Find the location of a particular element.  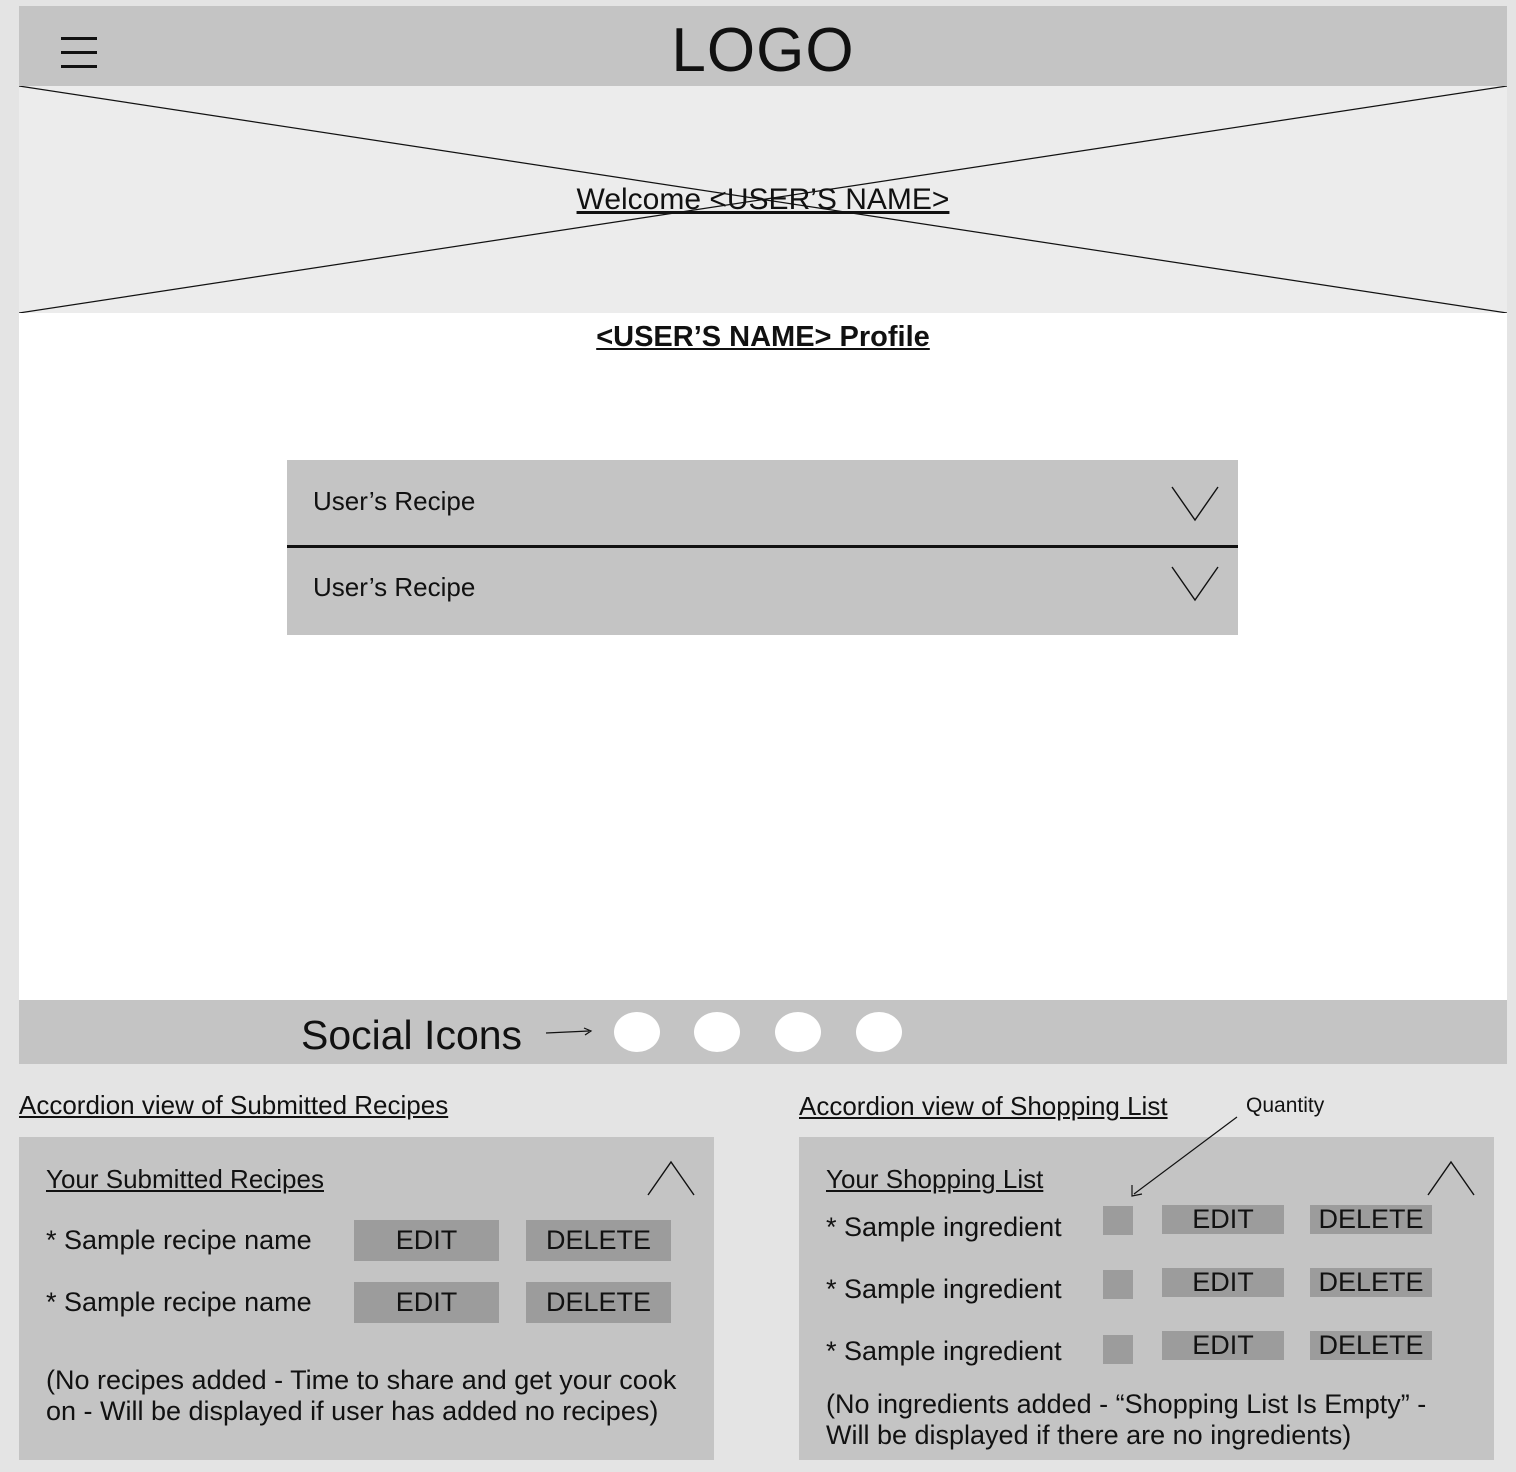

arrow-right-icon is located at coordinates (569, 1031).